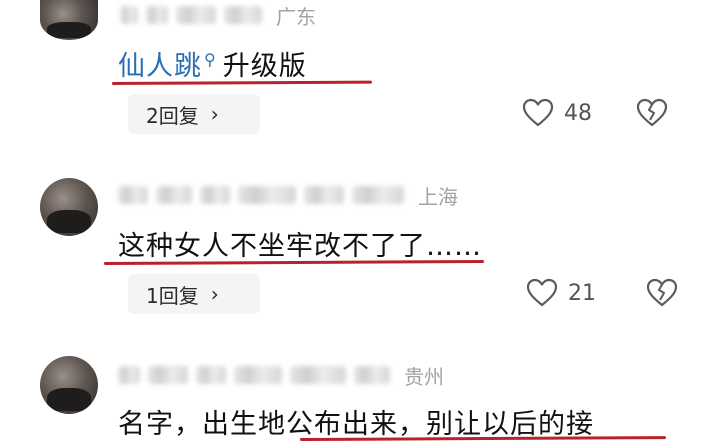 The height and width of the screenshot is (446, 720). I want to click on comment-text-suffix: 升级版, so click(264, 66).